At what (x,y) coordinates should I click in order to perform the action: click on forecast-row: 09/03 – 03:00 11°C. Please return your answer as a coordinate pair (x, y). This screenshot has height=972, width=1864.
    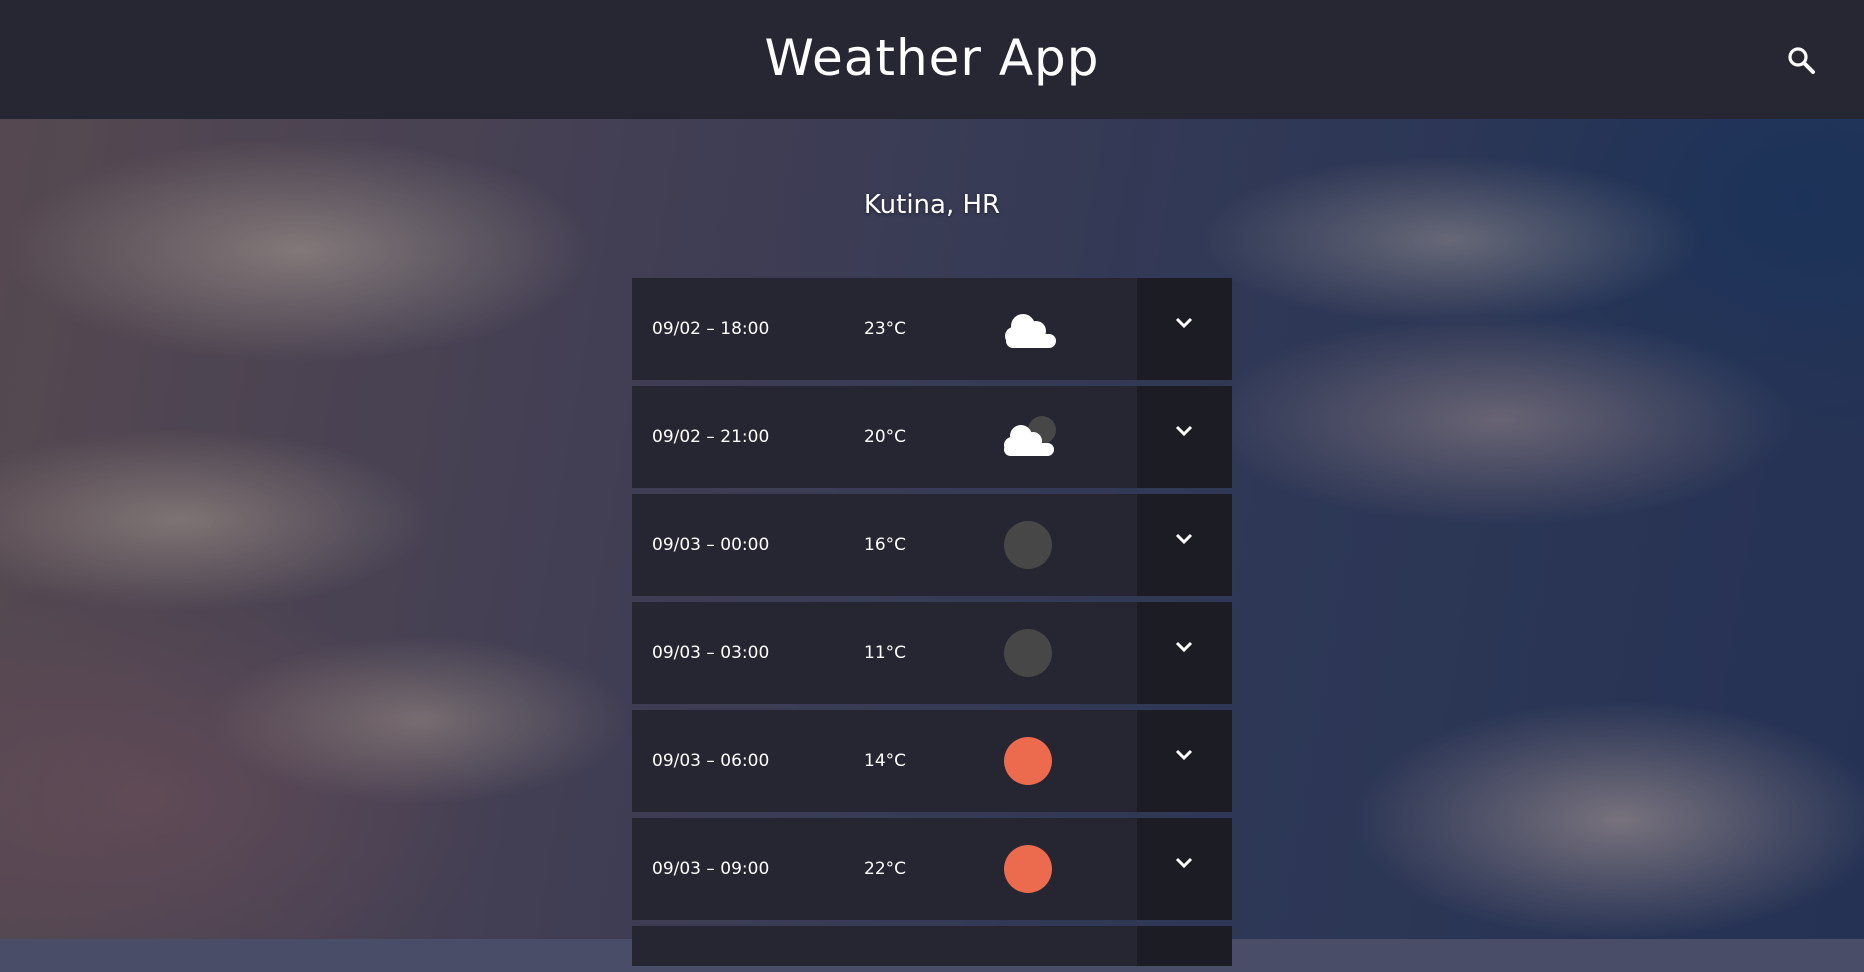
    Looking at the image, I should click on (932, 653).